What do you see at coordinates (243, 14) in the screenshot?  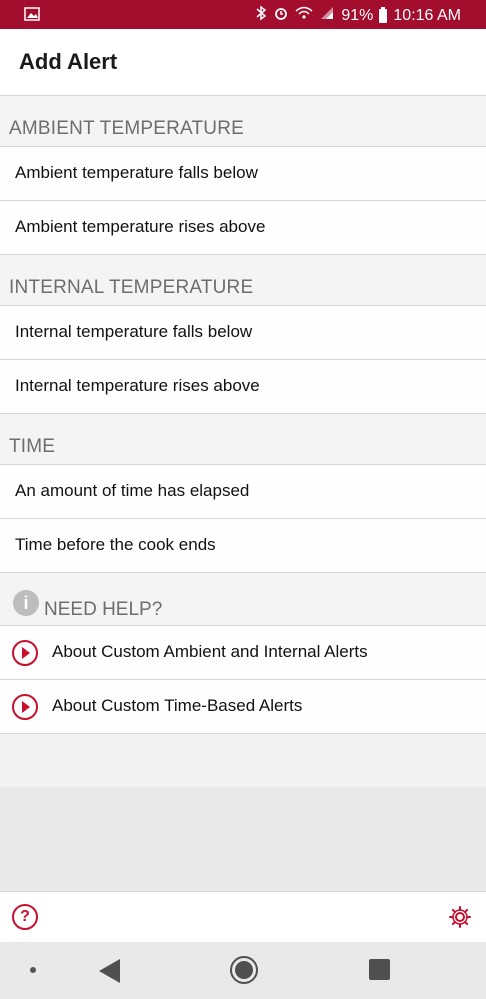 I see `status-bar: 91% 10:16 AM` at bounding box center [243, 14].